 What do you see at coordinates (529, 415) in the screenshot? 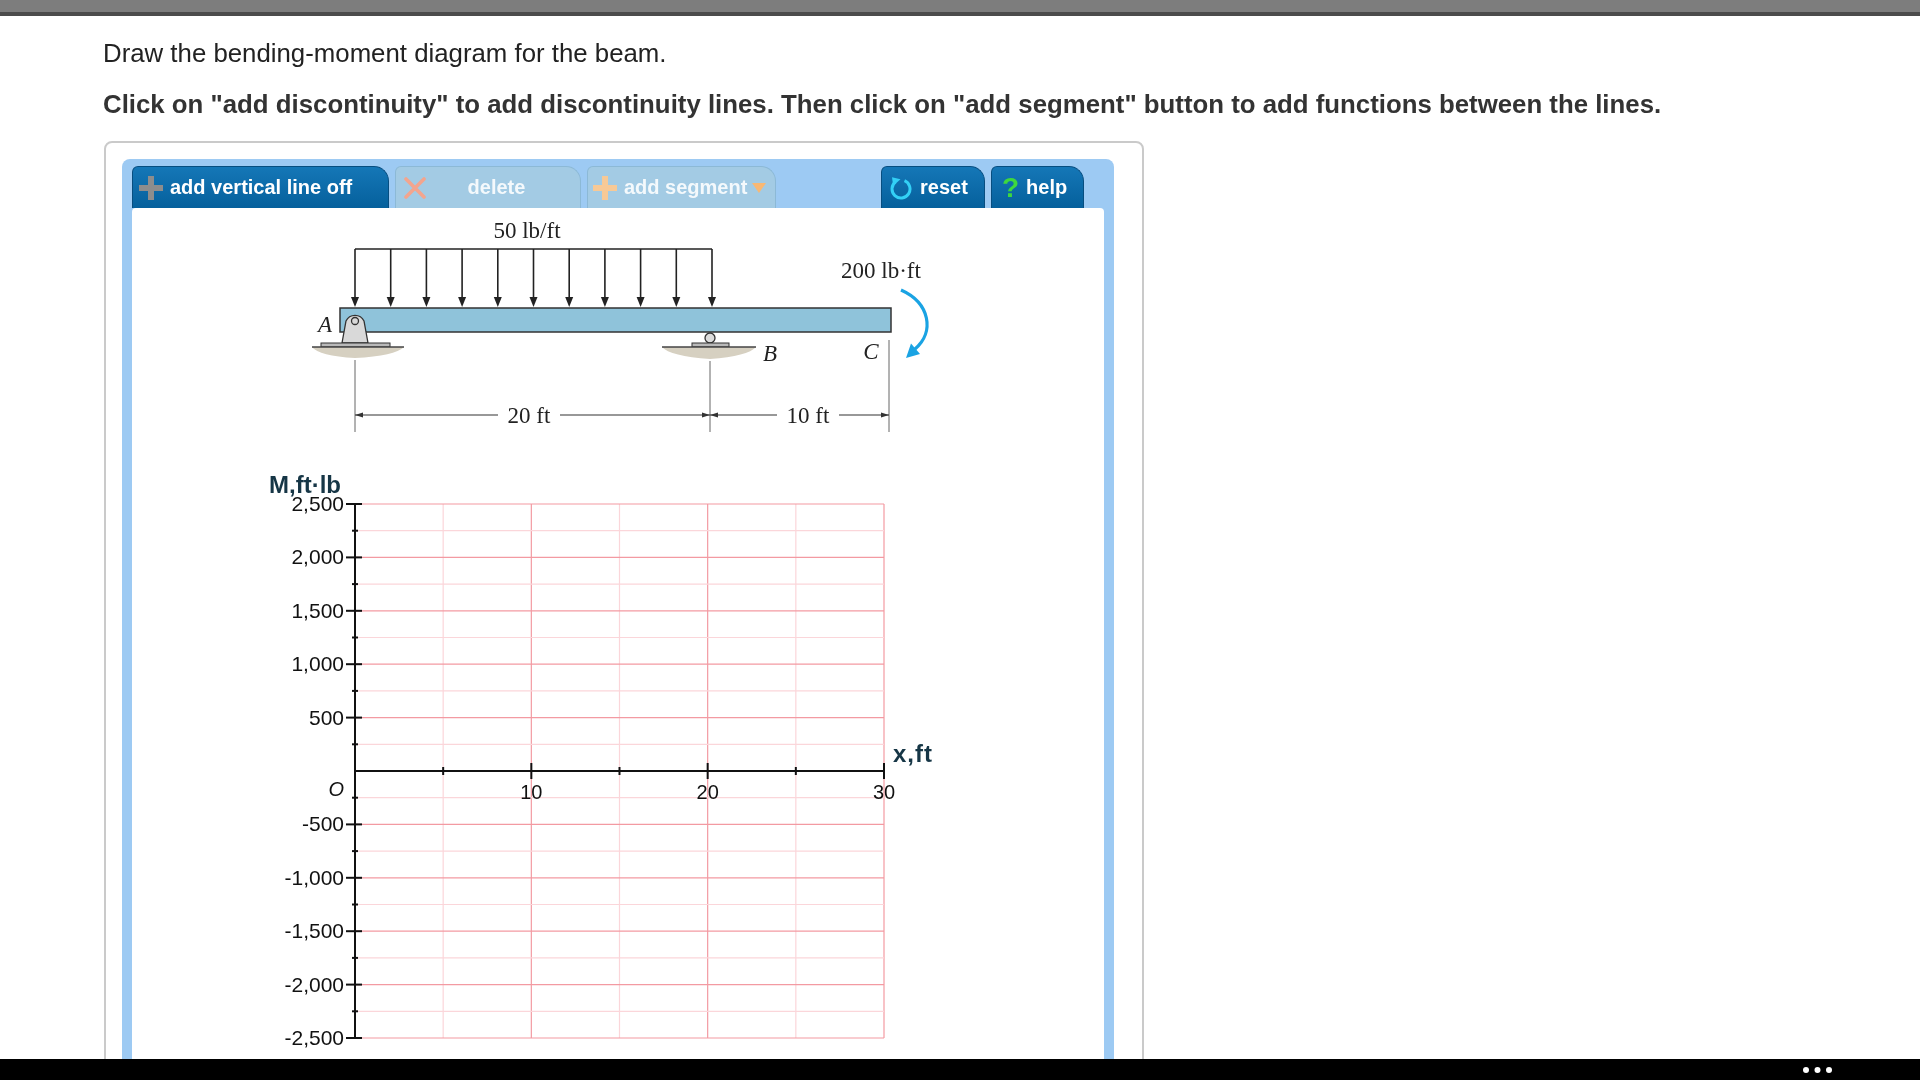
I see `dimension-label: 20 ft` at bounding box center [529, 415].